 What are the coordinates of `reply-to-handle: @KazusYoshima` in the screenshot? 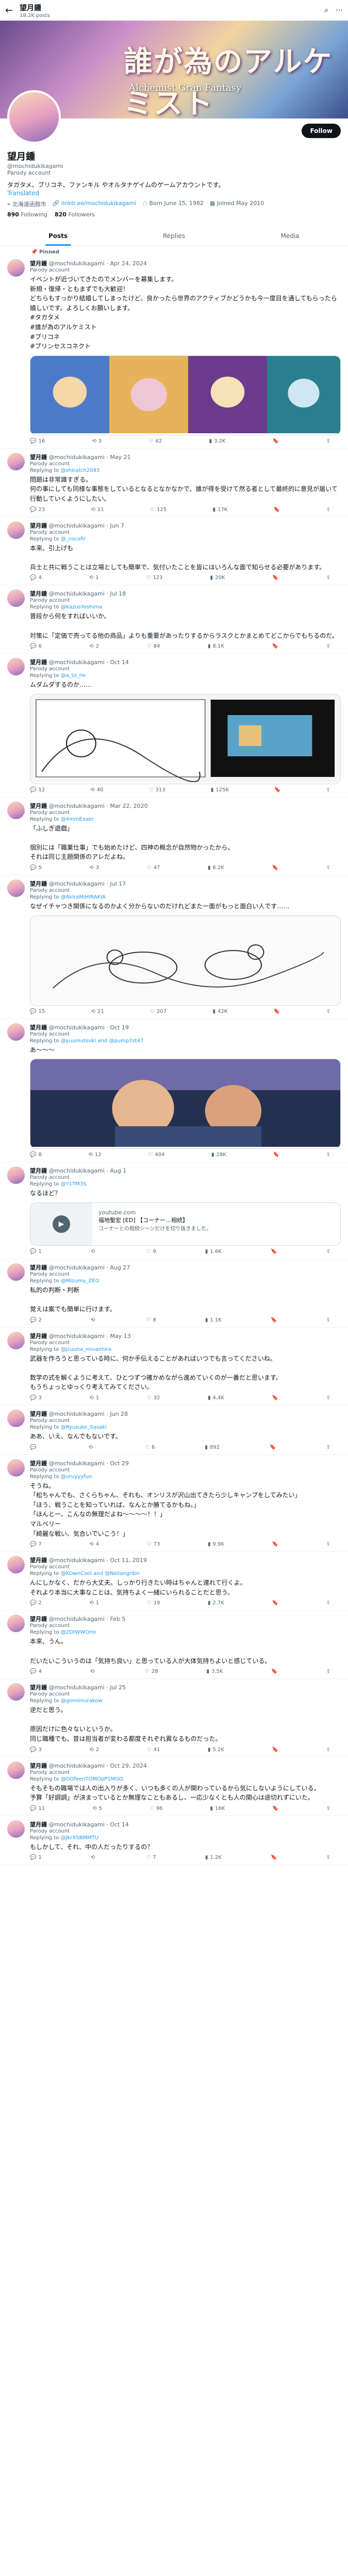 It's located at (81, 607).